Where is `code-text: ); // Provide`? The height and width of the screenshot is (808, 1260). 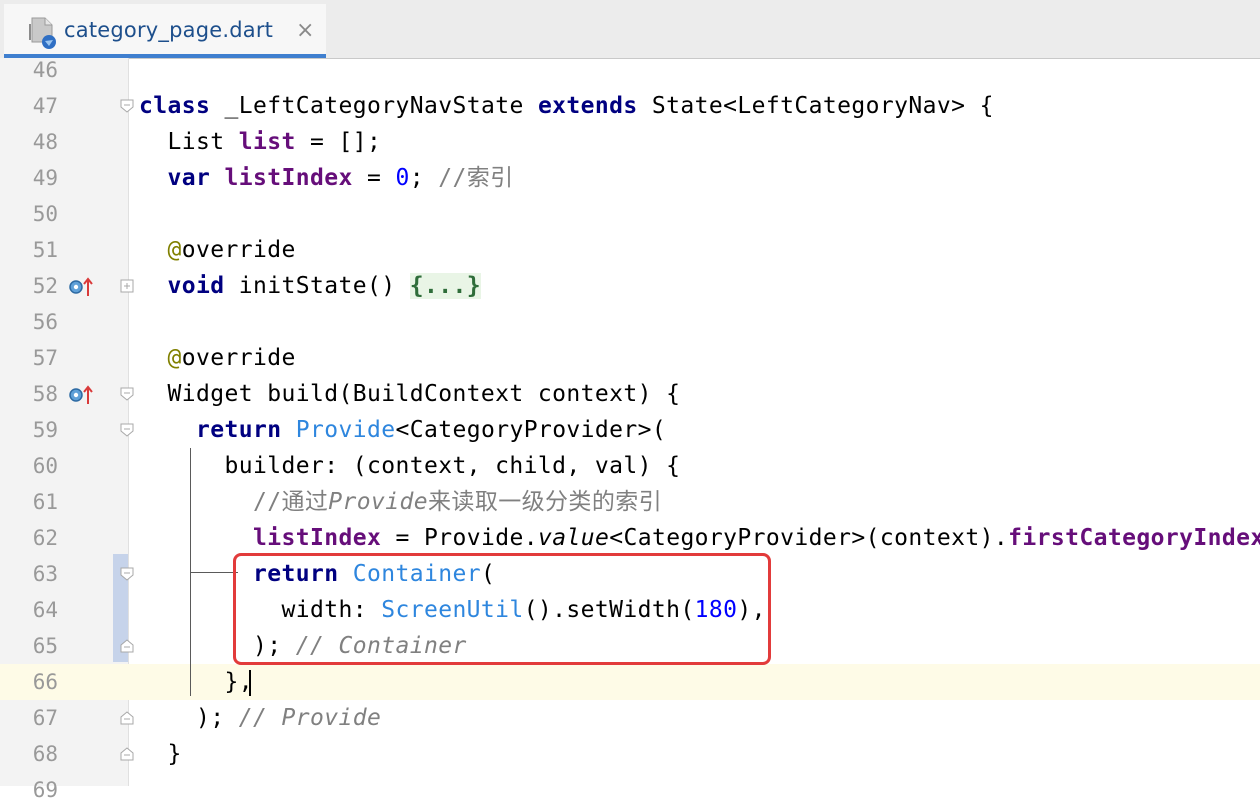 code-text: ); // Provide is located at coordinates (260, 718).